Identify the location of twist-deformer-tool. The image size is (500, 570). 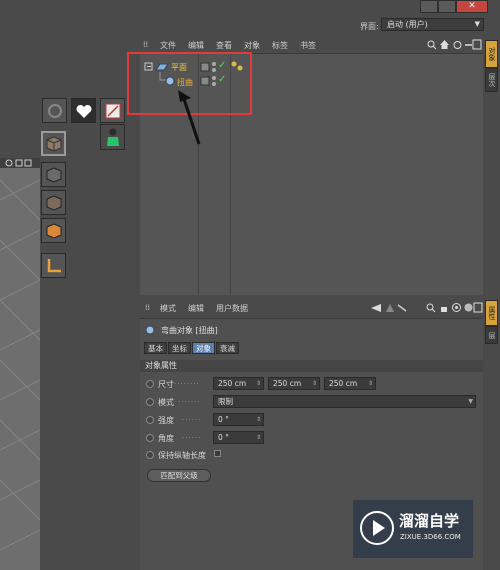
(54, 110).